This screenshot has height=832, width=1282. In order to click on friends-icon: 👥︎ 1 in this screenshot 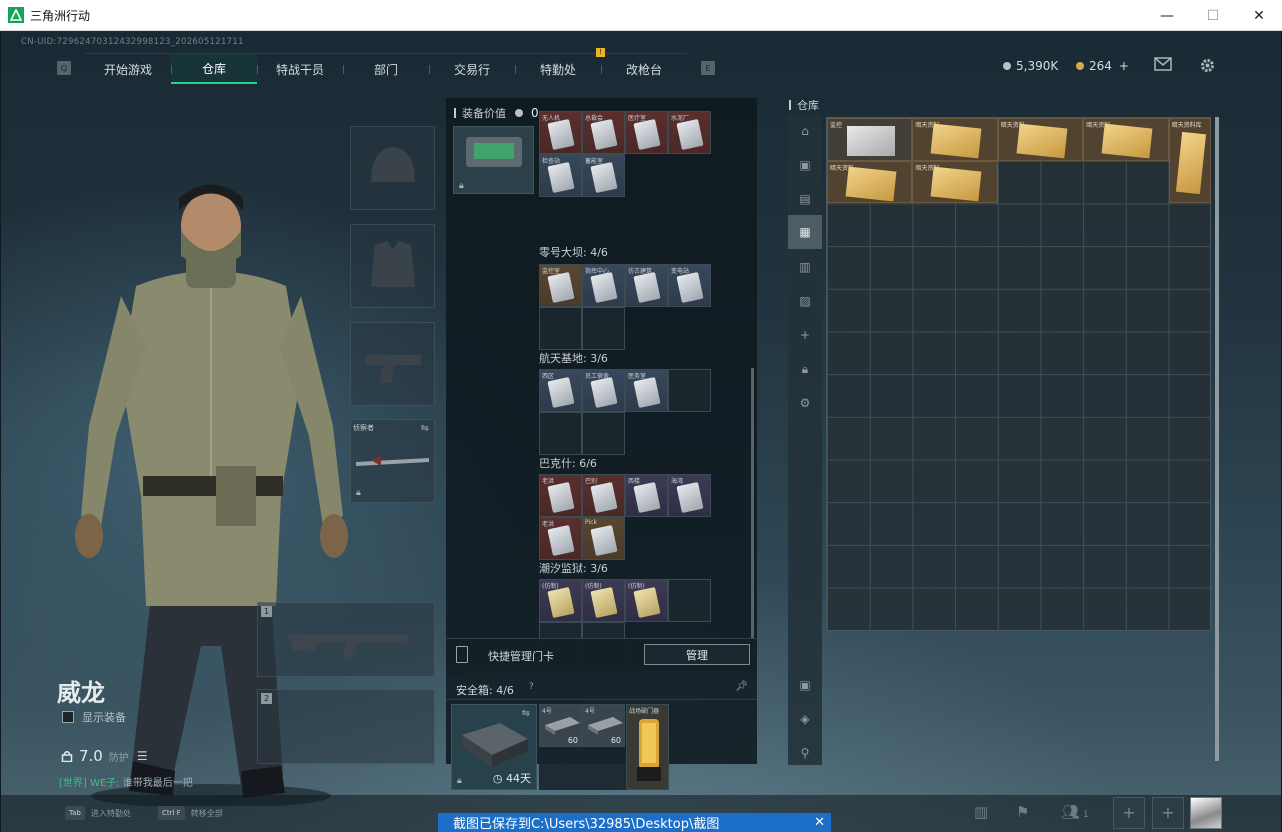, I will do `click(1075, 812)`.